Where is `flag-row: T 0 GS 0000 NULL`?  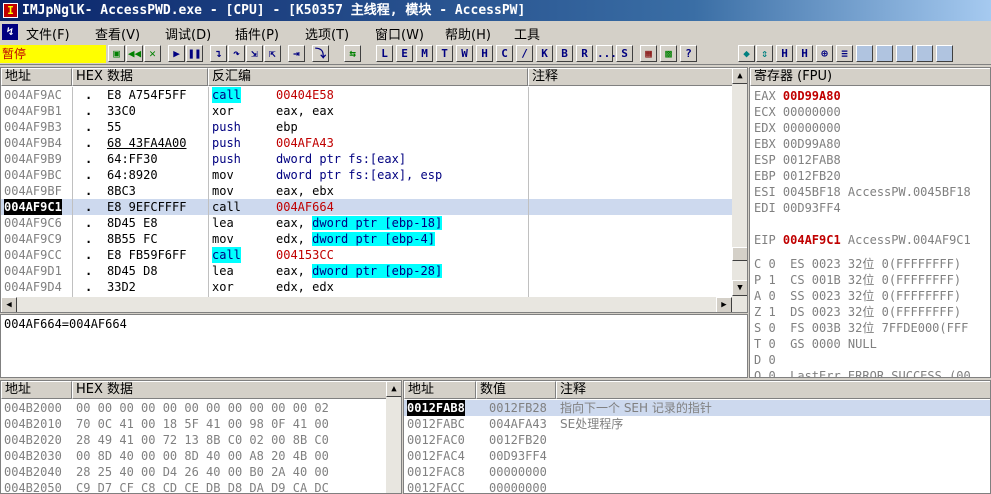
flag-row: T 0 GS 0000 NULL is located at coordinates (815, 344).